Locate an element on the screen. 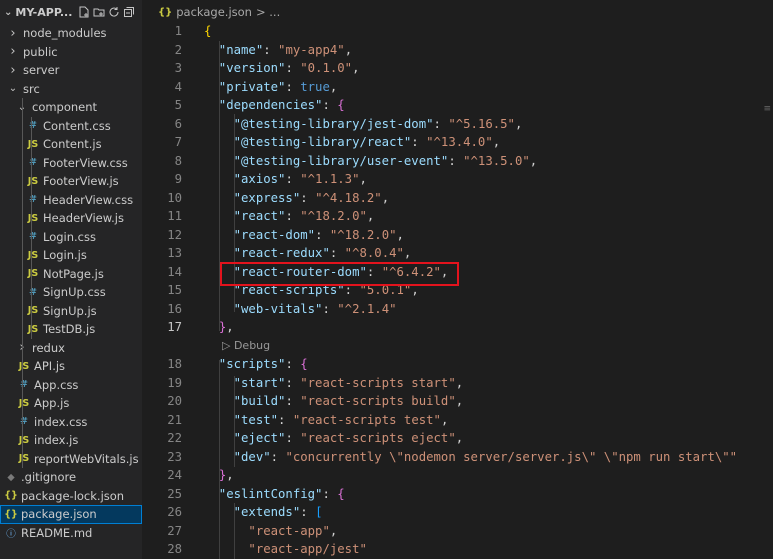 The image size is (773, 559). code-line: 7 "@testing-library/react": "^13.4.0", is located at coordinates (457, 142).